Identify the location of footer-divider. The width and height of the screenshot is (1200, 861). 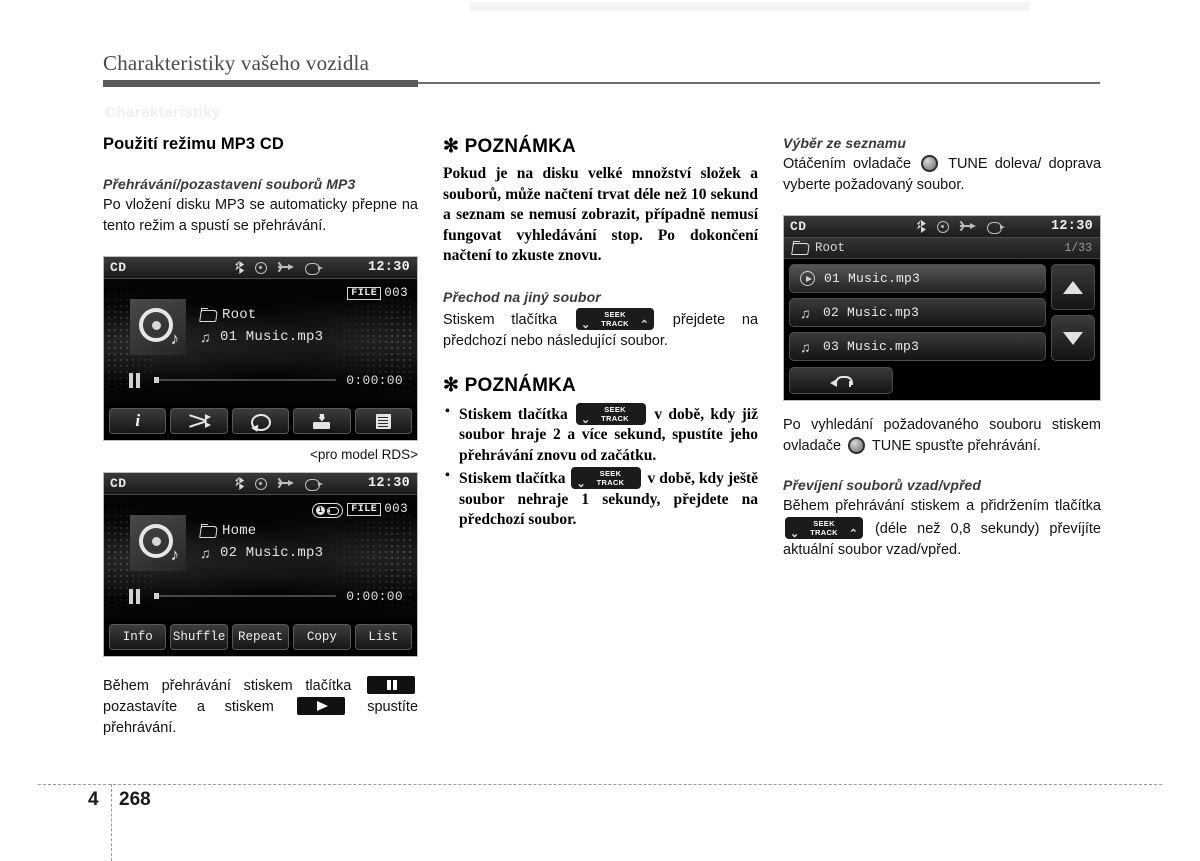
(600, 784).